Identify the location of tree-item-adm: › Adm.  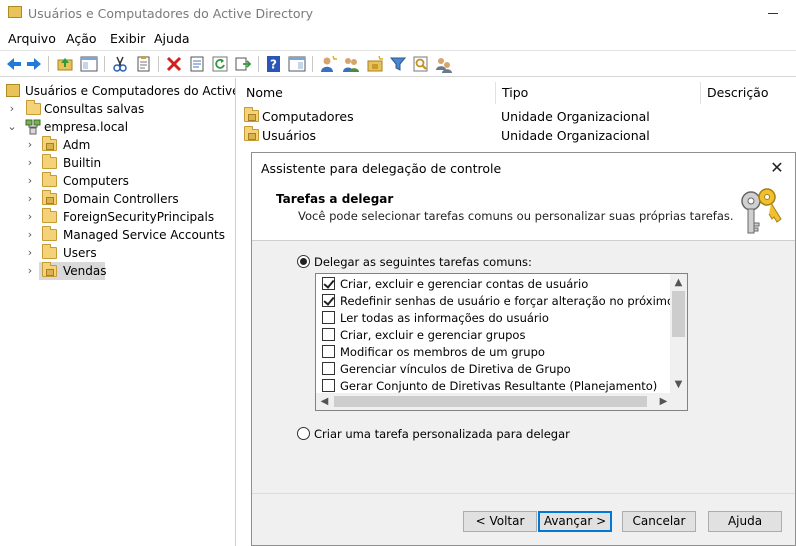
(124, 145).